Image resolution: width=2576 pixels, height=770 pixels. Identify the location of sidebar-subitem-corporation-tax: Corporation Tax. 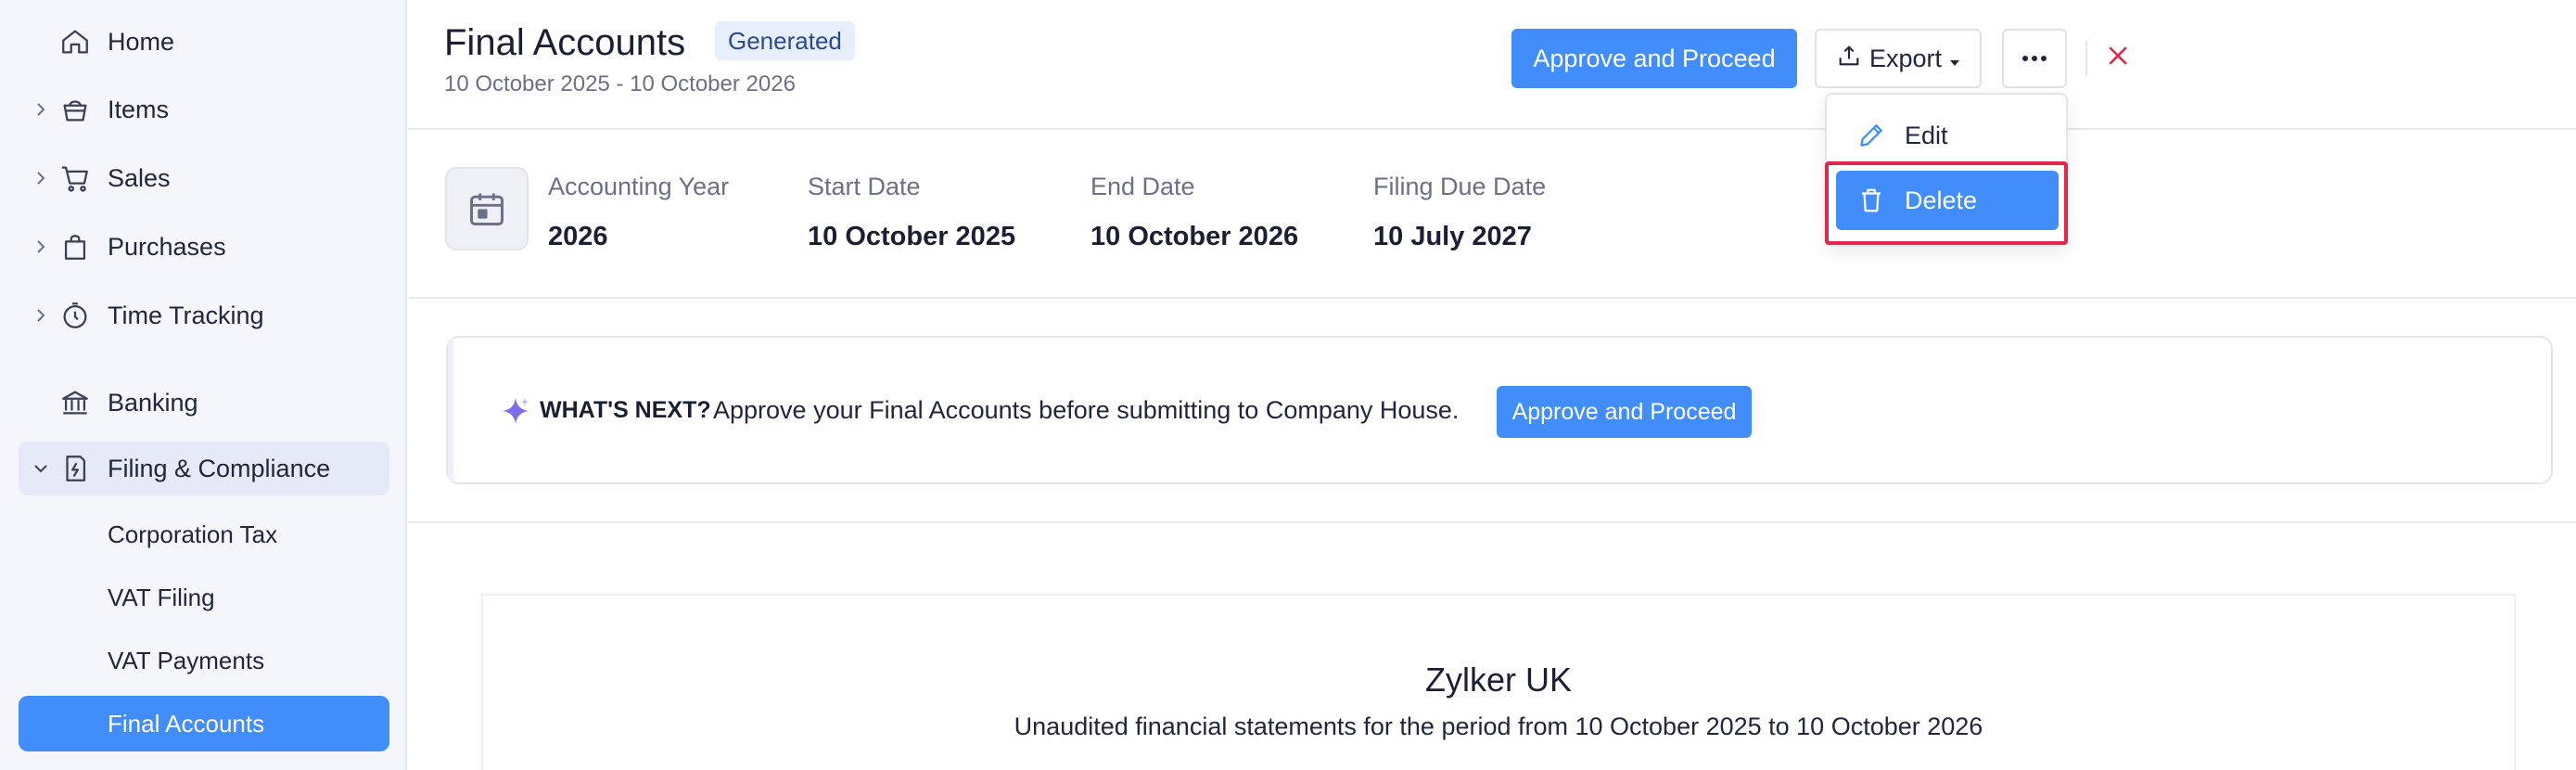
(204, 534).